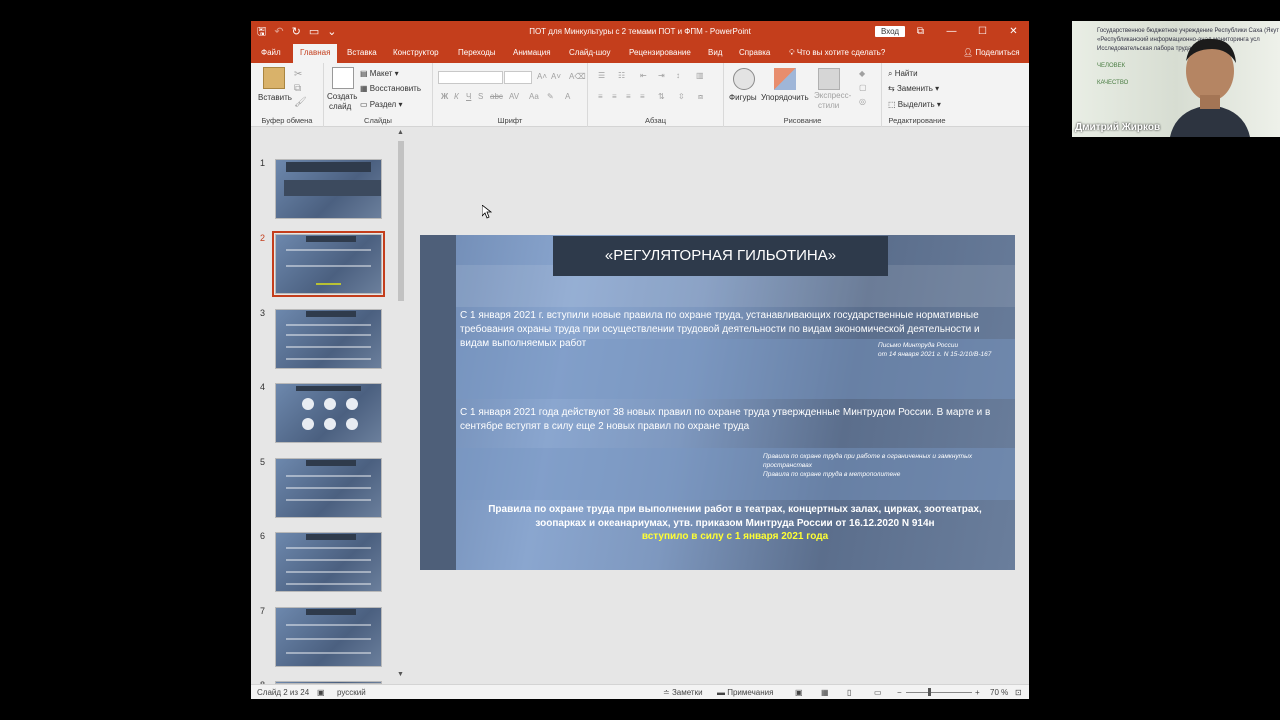 The width and height of the screenshot is (1280, 720). Describe the element at coordinates (1018, 692) in the screenshot. I see `fit-slide-icon: ⊡` at that location.